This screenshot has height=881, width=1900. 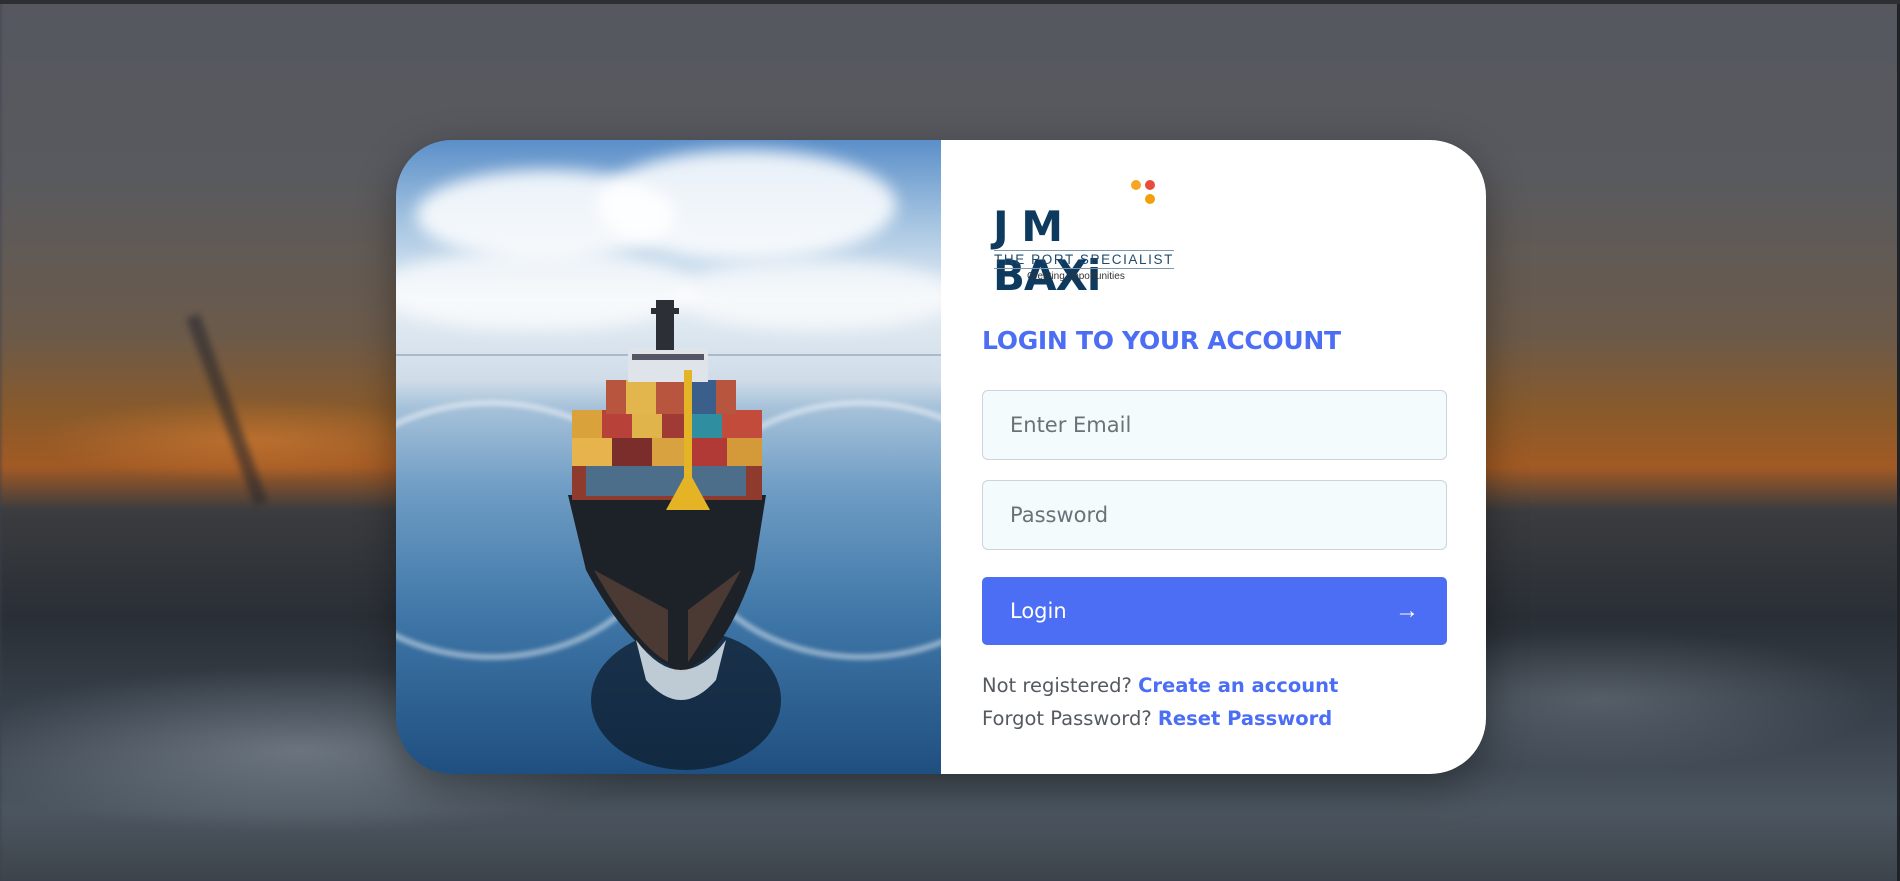 I want to click on register-prompt: Not registered?, so click(x=1057, y=685).